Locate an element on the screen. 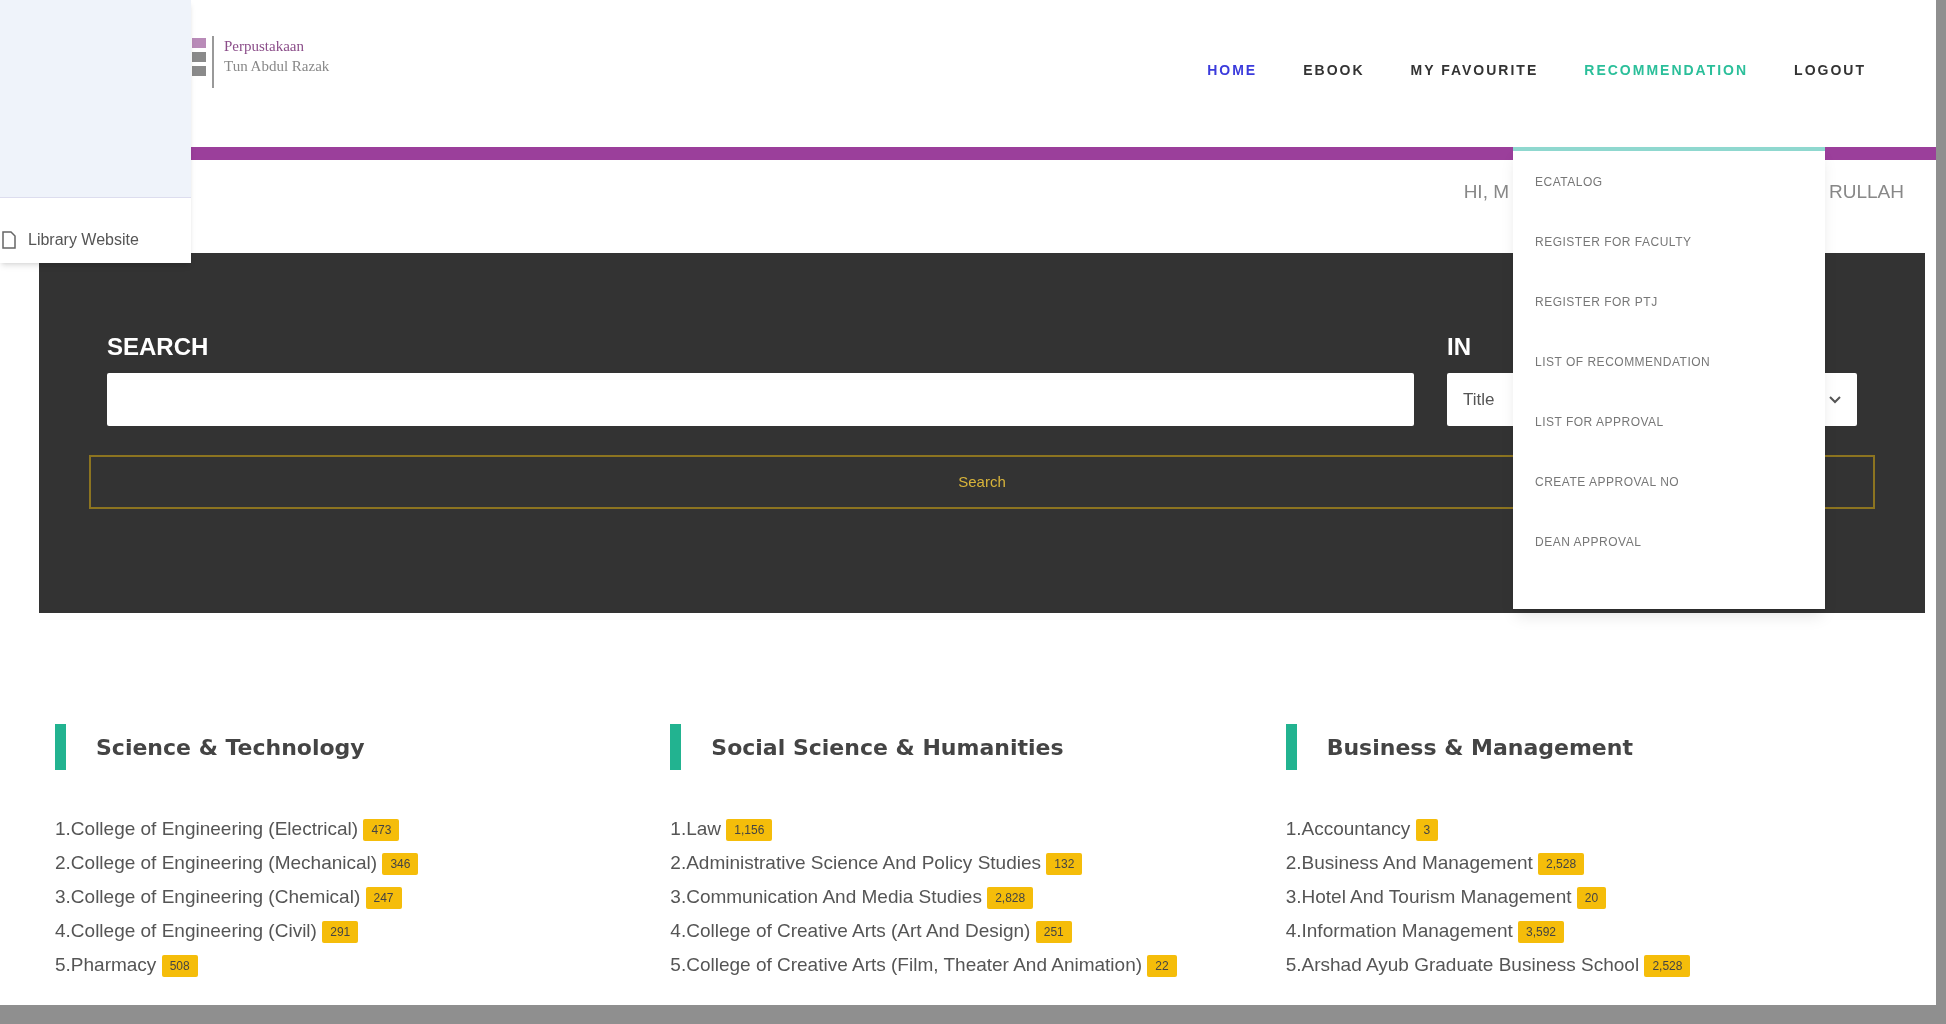 The image size is (1946, 1024). section-heading: Business & Management is located at coordinates (1479, 747).